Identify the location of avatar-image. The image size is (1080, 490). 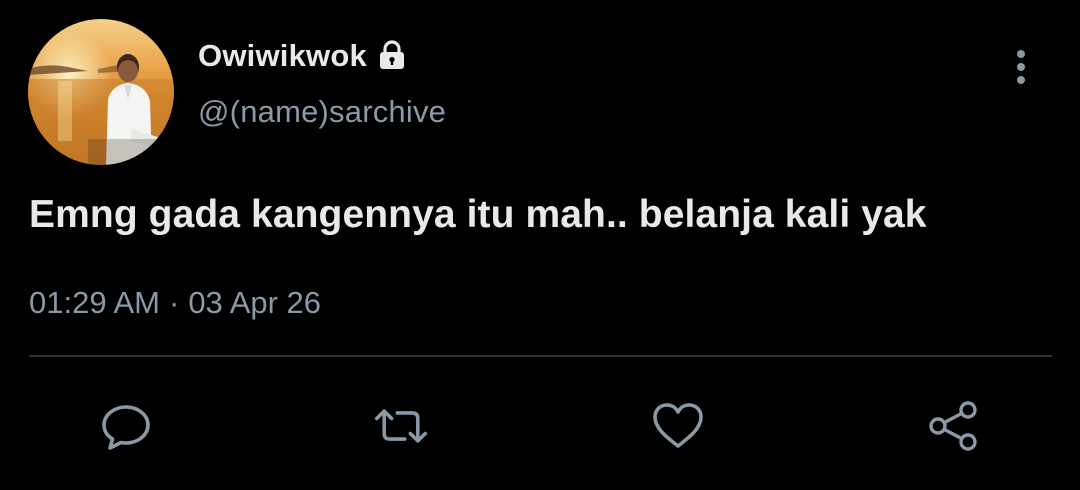
(101, 92).